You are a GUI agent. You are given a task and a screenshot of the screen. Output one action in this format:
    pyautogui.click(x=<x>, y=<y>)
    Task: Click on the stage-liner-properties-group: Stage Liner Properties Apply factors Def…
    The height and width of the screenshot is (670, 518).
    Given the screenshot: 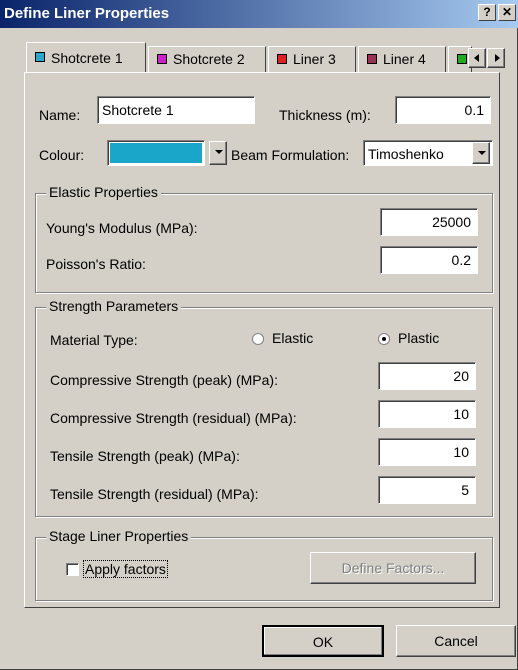 What is the action you would take?
    pyautogui.click(x=264, y=564)
    